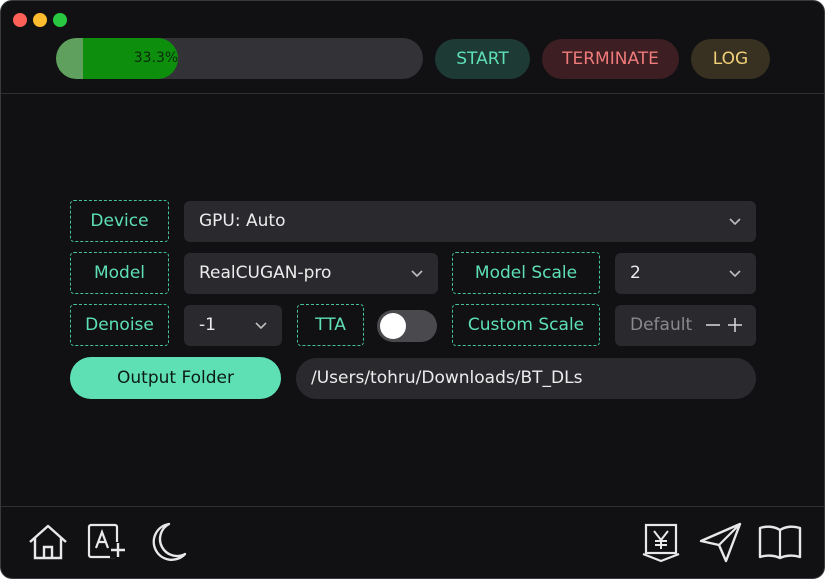 This screenshot has width=825, height=579. I want to click on tta-label: TTA, so click(330, 325).